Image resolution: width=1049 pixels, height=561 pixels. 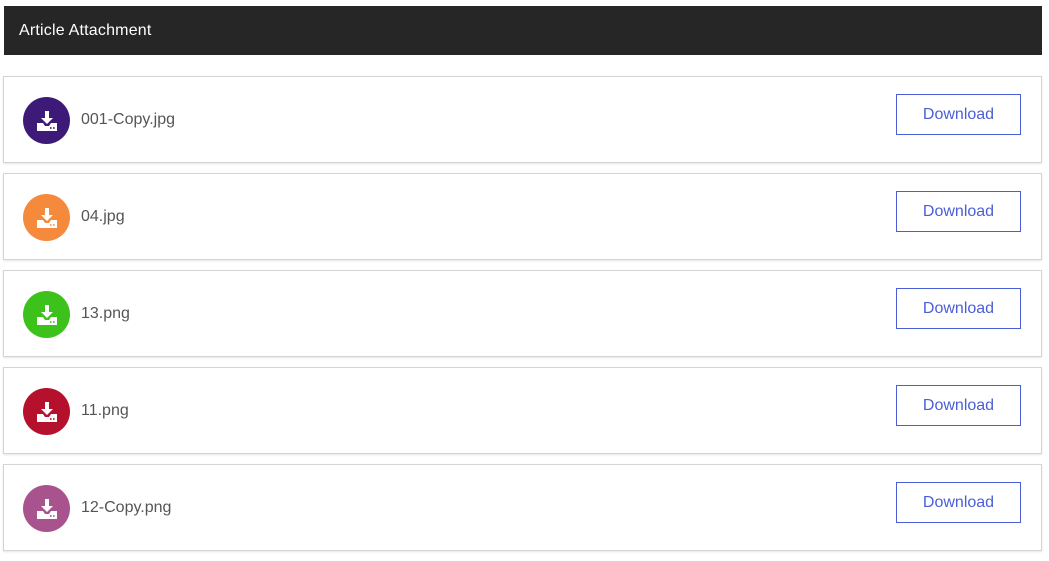 What do you see at coordinates (523, 30) in the screenshot?
I see `attachment-header: Article Attachment` at bounding box center [523, 30].